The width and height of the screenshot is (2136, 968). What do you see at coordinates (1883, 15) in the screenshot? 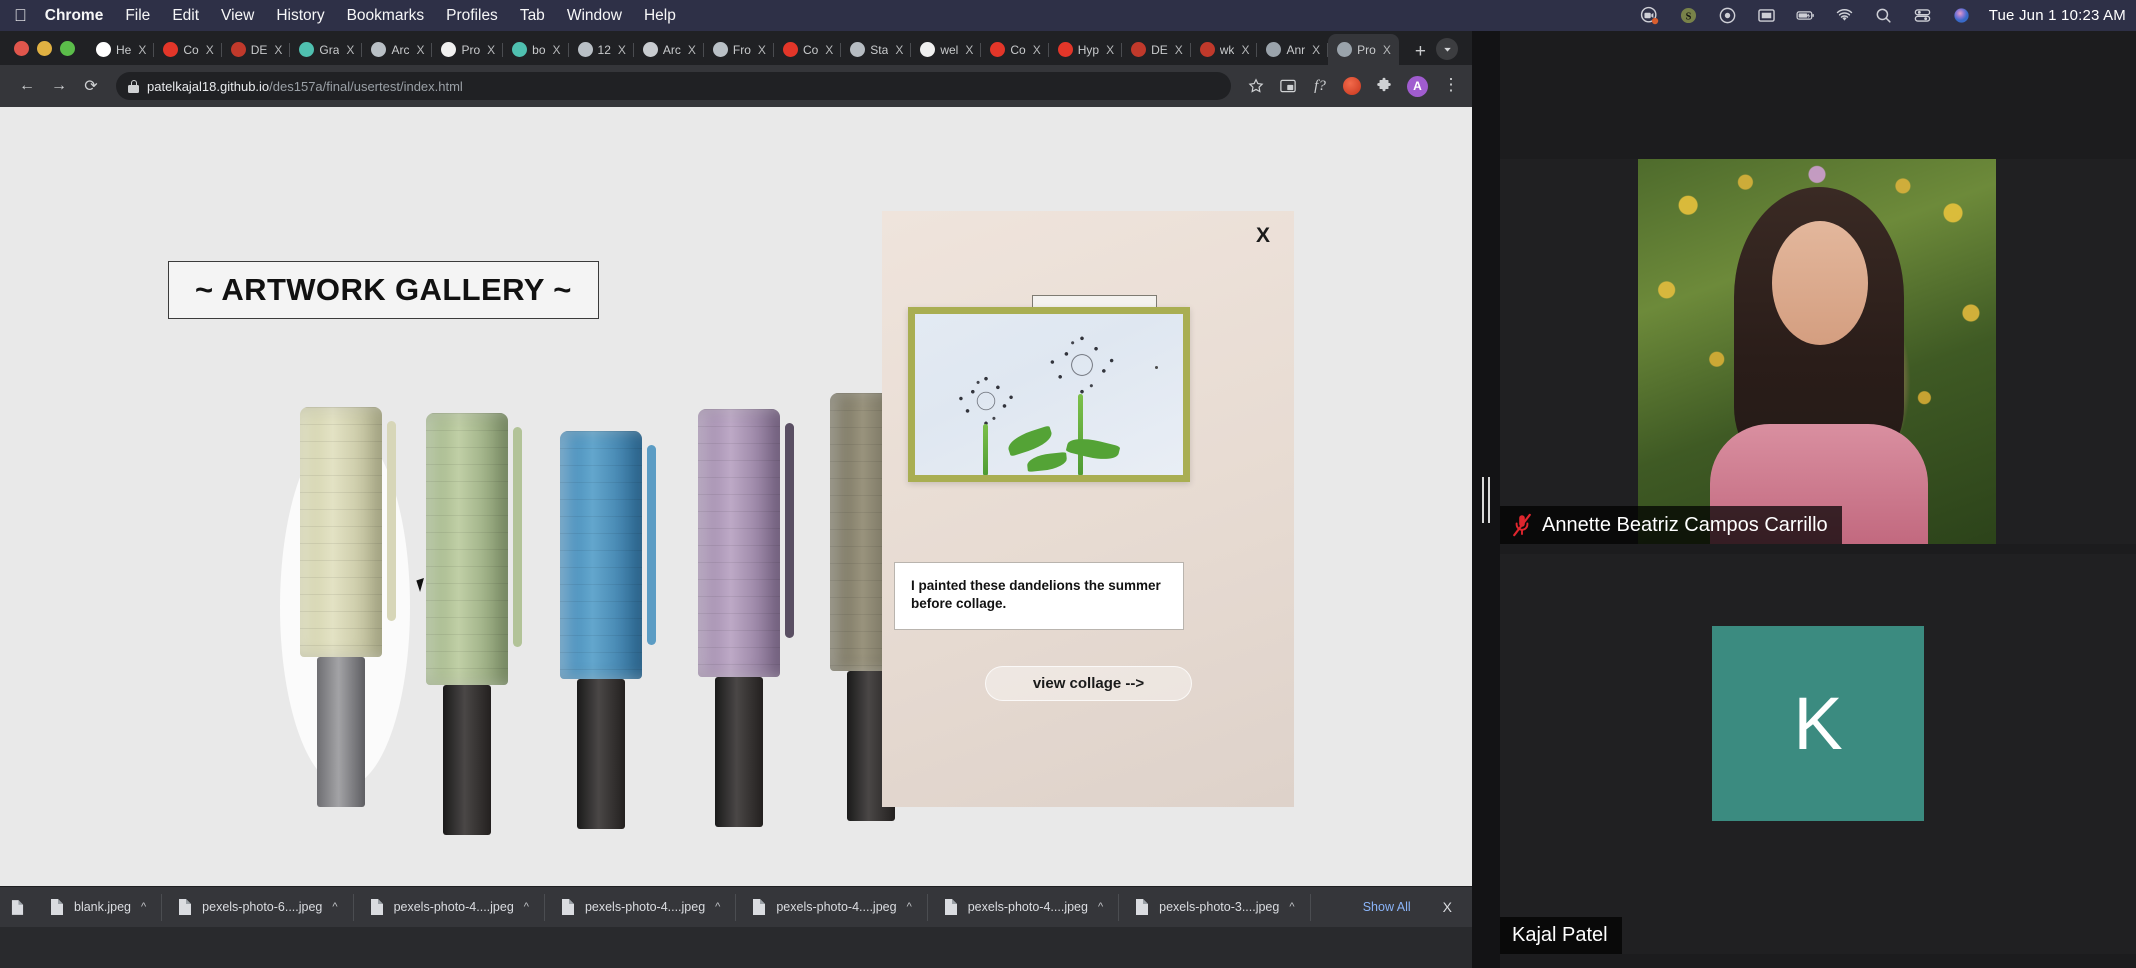
I see `spotlight-search-icon` at bounding box center [1883, 15].